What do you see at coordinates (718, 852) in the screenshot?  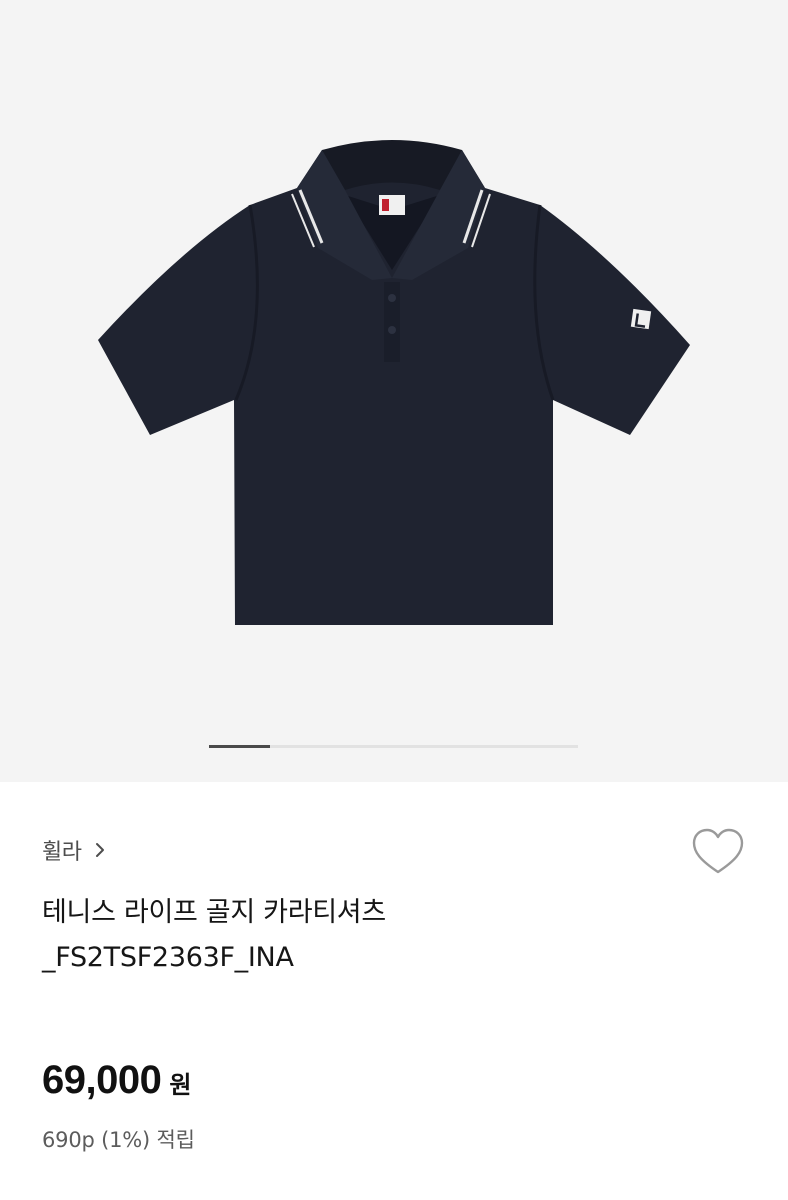 I see `heart-outline-icon` at bounding box center [718, 852].